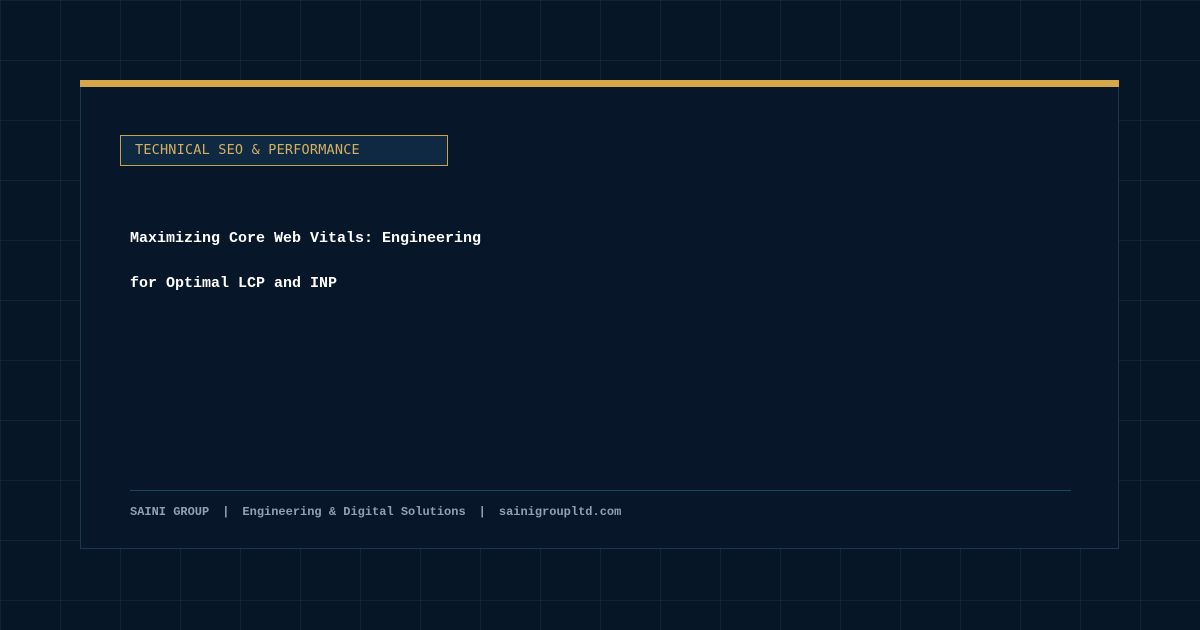 The image size is (1200, 630). I want to click on footer-website: sainigroupltd.com, so click(560, 512).